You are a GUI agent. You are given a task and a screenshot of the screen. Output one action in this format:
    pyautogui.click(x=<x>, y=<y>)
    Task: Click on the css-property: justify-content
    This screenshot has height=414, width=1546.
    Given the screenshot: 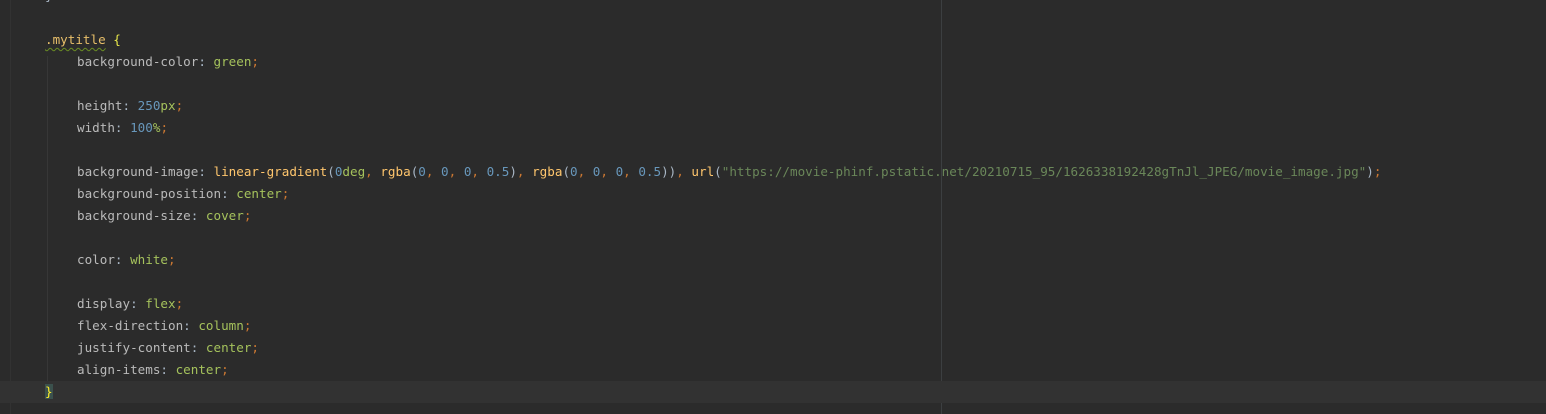 What is the action you would take?
    pyautogui.click(x=134, y=347)
    